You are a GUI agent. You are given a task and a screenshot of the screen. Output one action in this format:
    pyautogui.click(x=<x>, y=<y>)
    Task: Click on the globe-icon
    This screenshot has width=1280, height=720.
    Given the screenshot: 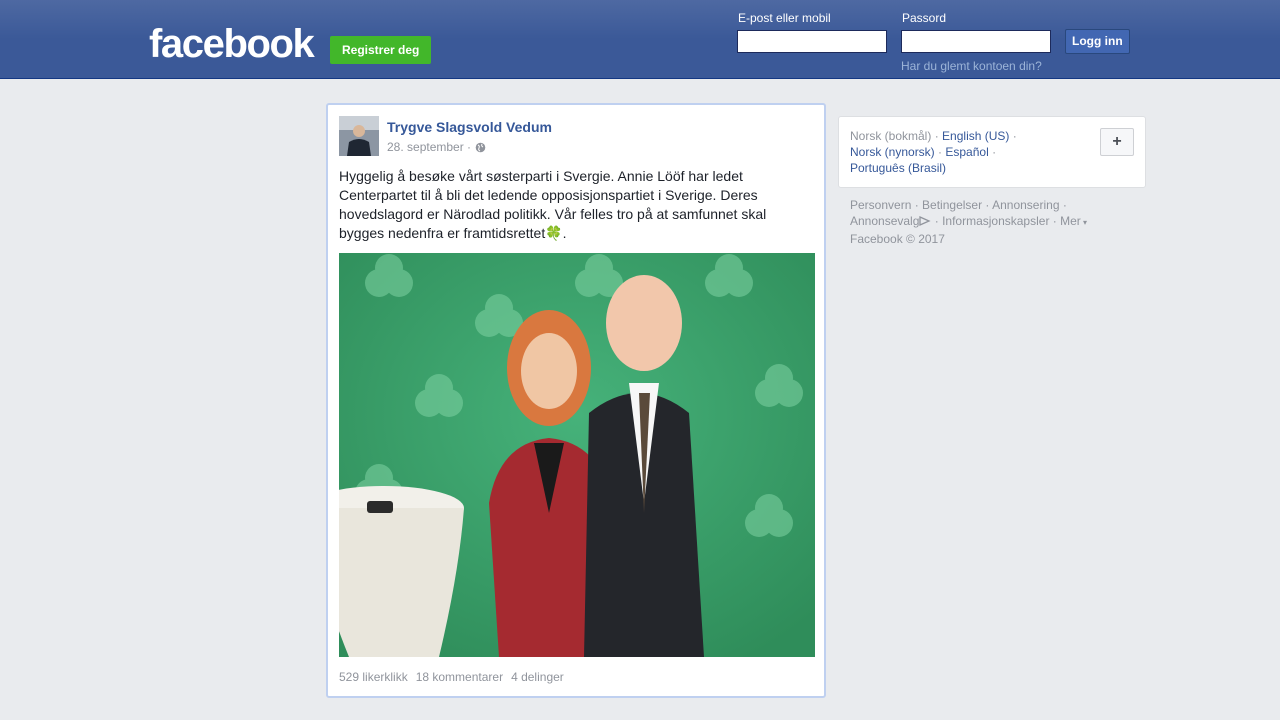 What is the action you would take?
    pyautogui.click(x=480, y=147)
    